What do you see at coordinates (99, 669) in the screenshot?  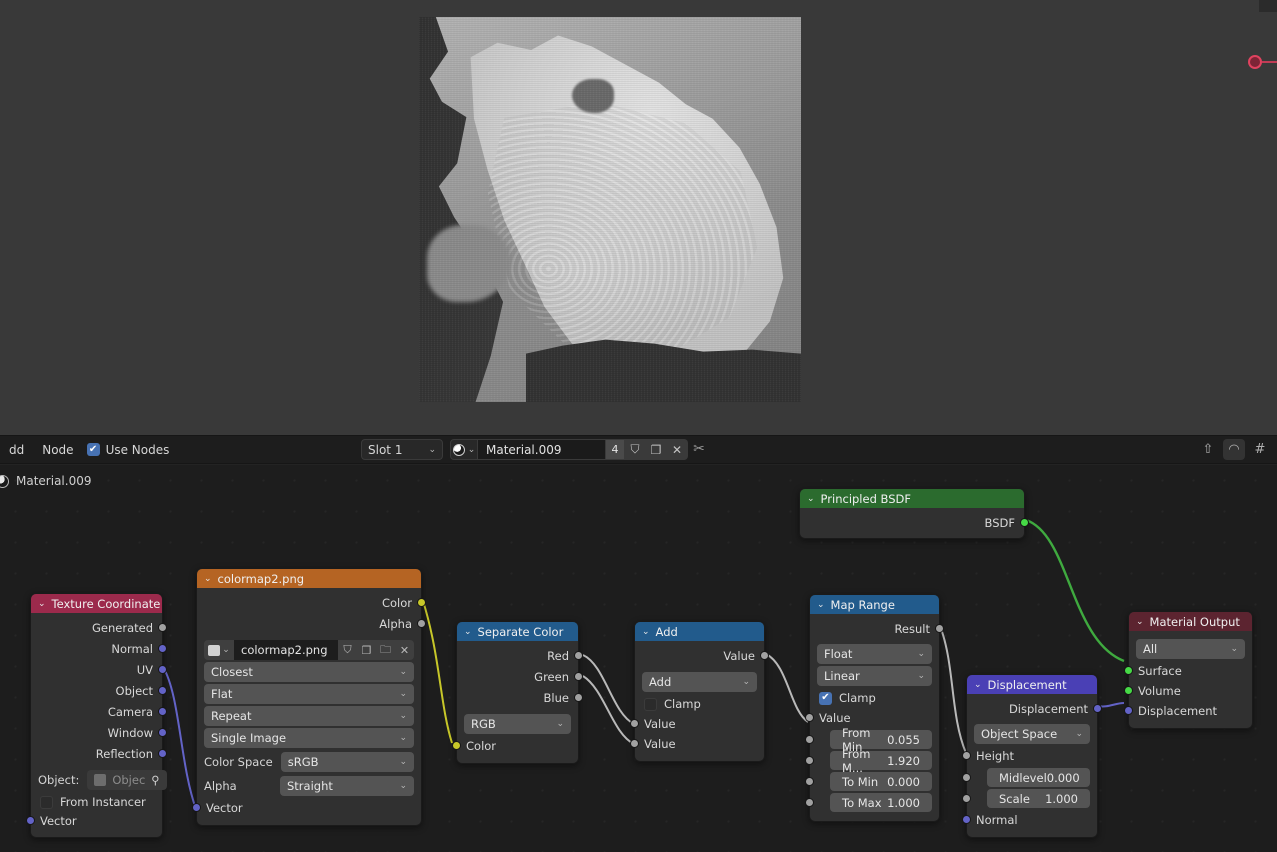 I see `output-uv: UV` at bounding box center [99, 669].